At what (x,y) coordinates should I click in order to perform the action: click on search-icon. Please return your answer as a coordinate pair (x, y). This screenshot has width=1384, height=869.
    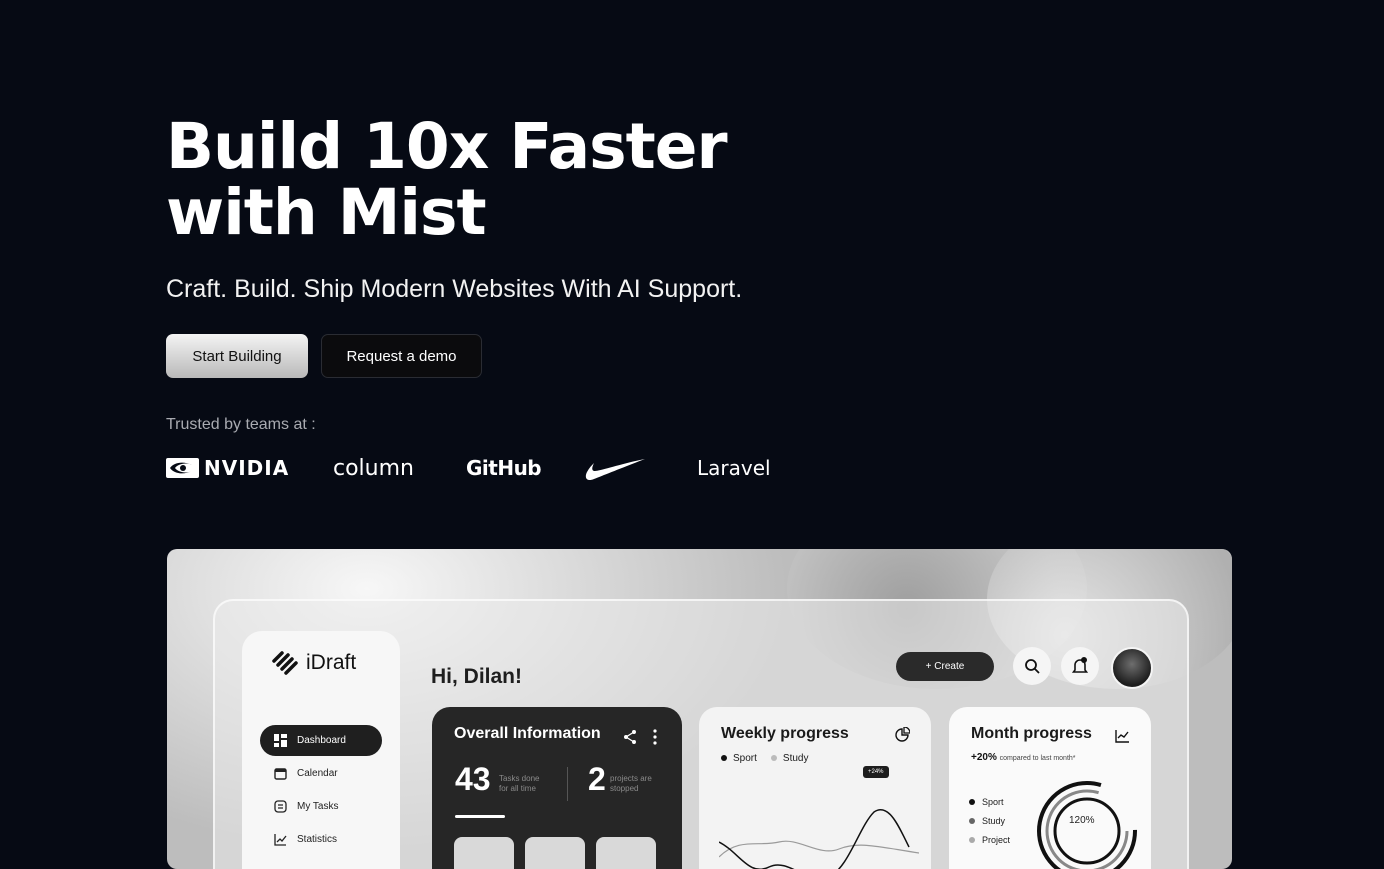
    Looking at the image, I should click on (1032, 666).